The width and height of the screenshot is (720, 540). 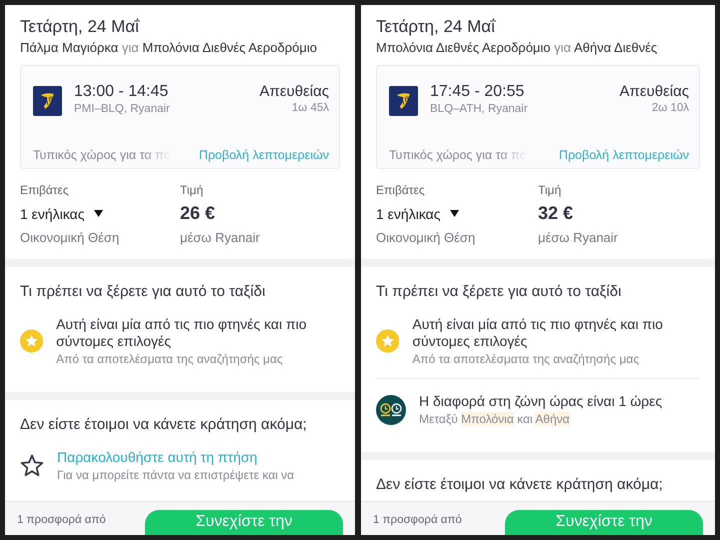 I want to click on flight-times: 17:45 - 20:55, so click(x=478, y=92).